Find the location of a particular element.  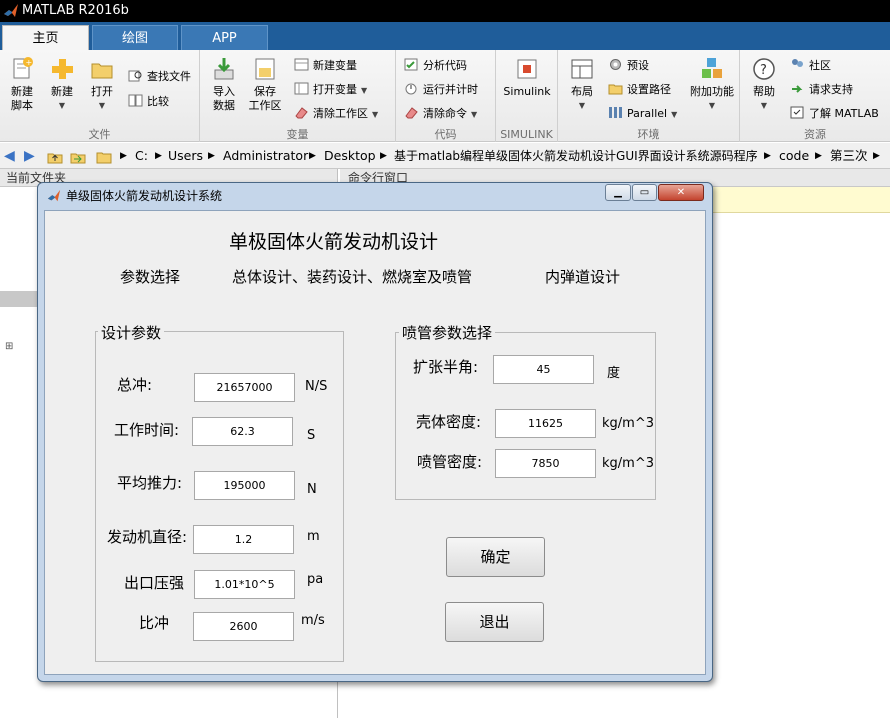

community-label: 社区 is located at coordinates (820, 65).